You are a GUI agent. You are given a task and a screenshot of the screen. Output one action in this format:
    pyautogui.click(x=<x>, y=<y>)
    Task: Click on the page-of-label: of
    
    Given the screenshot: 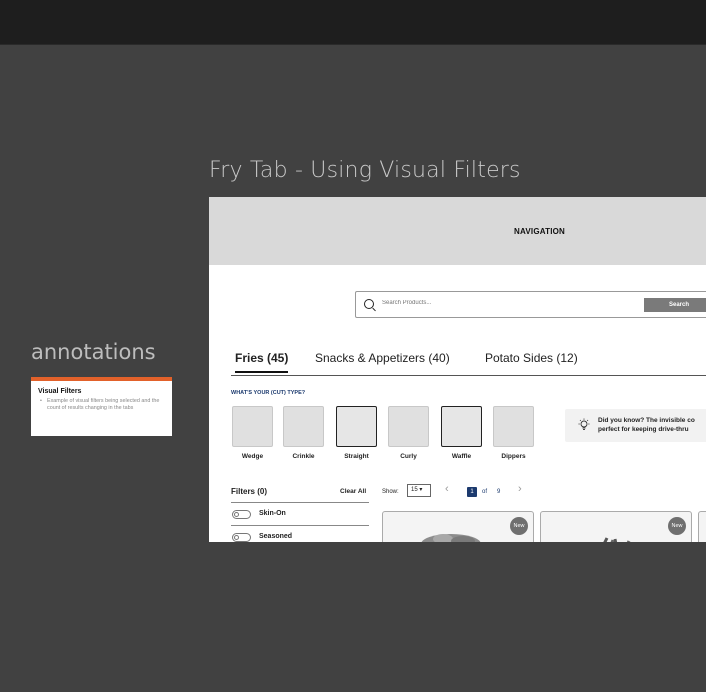 What is the action you would take?
    pyautogui.click(x=485, y=492)
    